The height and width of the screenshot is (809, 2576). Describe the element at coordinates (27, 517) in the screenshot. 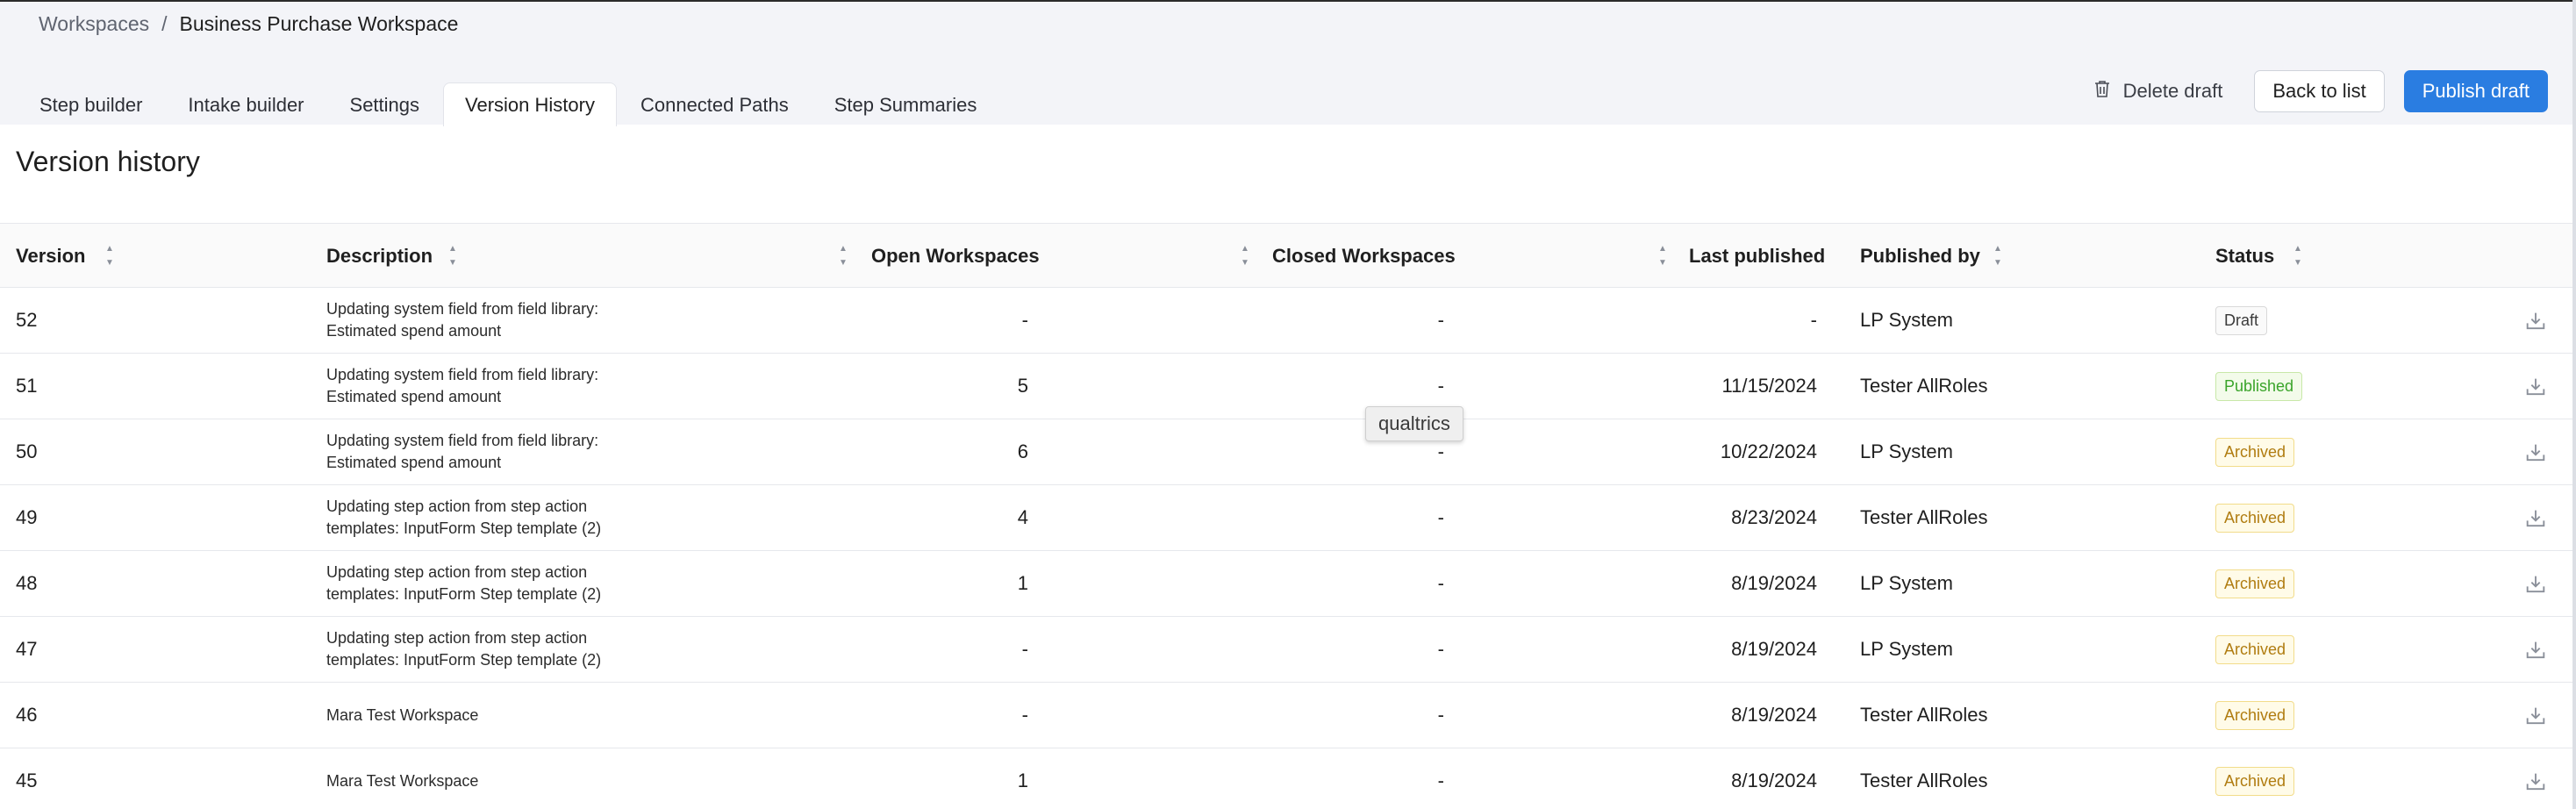

I see `version-cell: 49` at that location.